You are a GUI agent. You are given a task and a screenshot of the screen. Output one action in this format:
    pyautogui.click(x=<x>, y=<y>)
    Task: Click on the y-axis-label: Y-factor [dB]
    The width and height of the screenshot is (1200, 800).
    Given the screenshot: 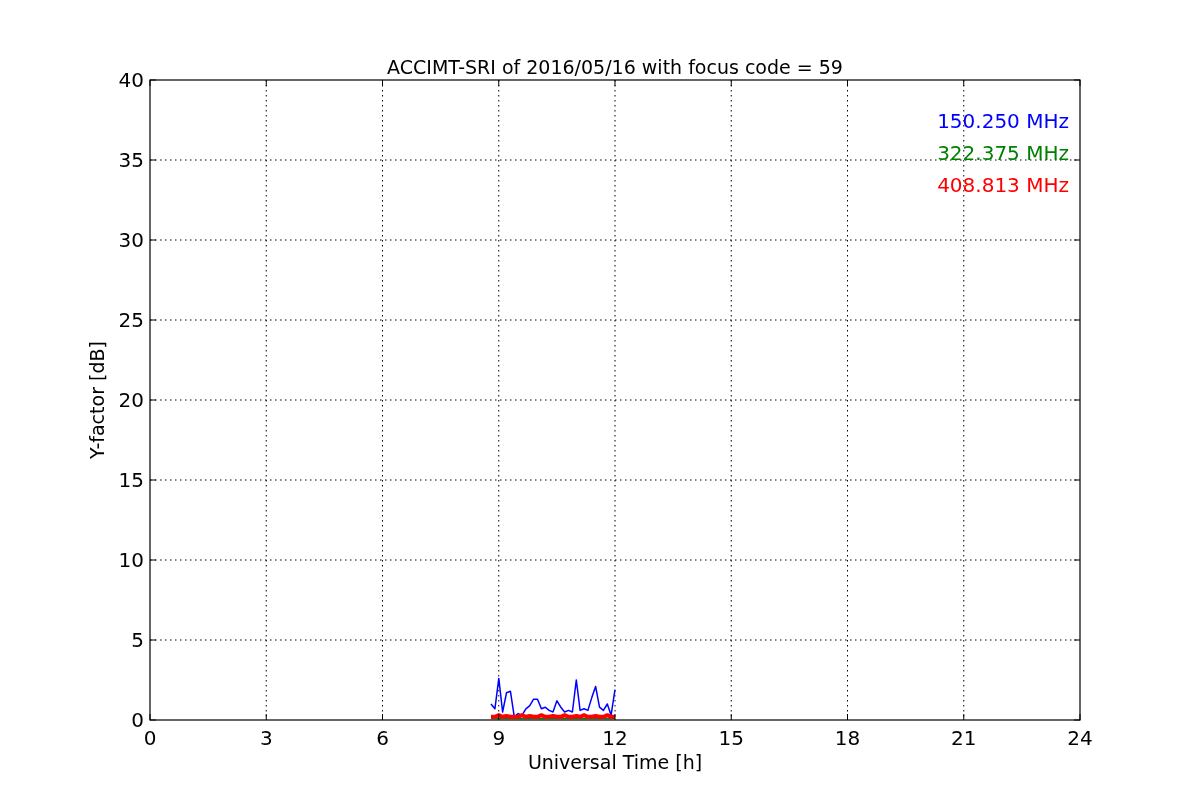 What is the action you would take?
    pyautogui.click(x=97, y=400)
    